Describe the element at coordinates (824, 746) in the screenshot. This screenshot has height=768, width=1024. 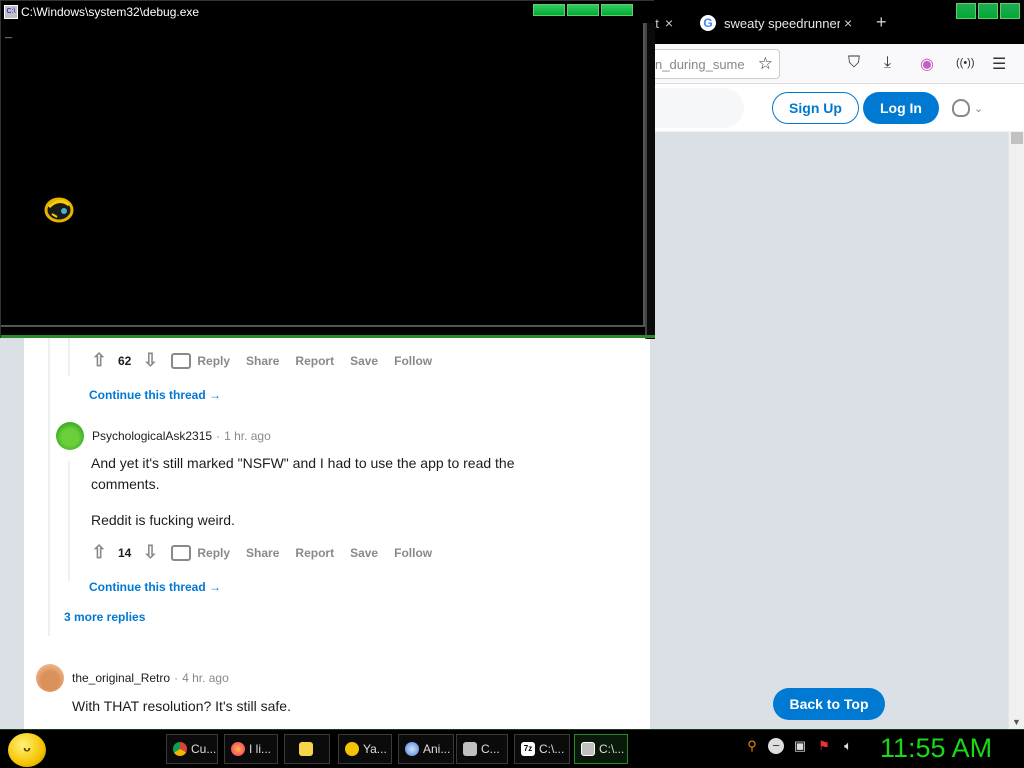
I see `flag-icon: ⚑` at that location.